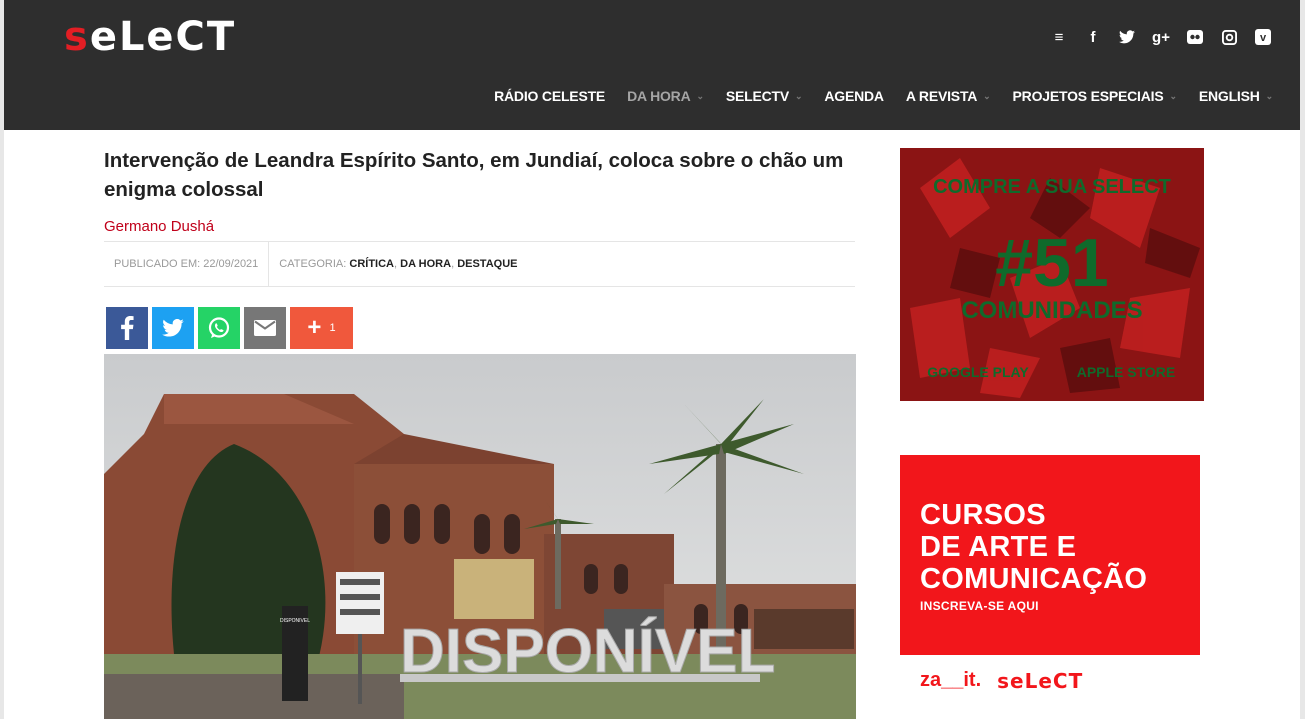  What do you see at coordinates (1059, 37) in the screenshot?
I see `rss-icon: ≡` at bounding box center [1059, 37].